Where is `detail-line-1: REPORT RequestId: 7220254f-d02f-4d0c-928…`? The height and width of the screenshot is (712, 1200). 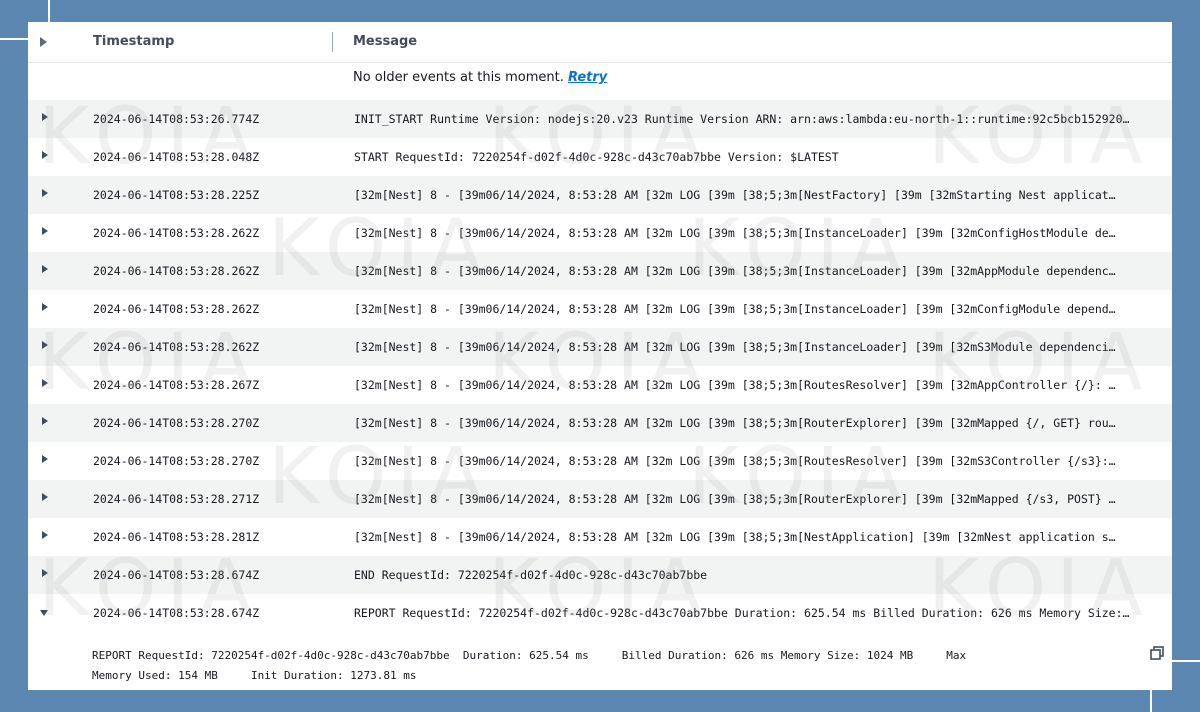
detail-line-1: REPORT RequestId: 7220254f-d02f-4d0c-928… is located at coordinates (529, 655).